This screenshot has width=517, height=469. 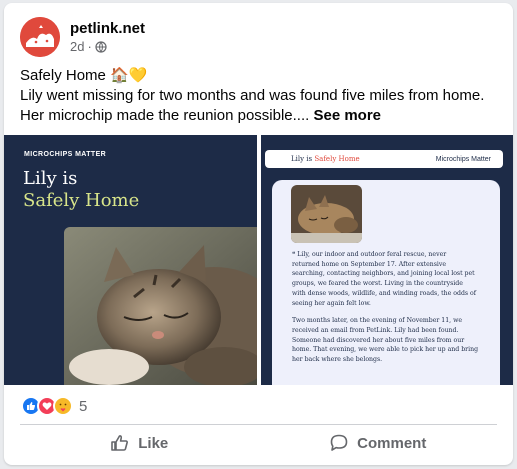 I want to click on pill-left: Lily is Safely Home, so click(x=325, y=159).